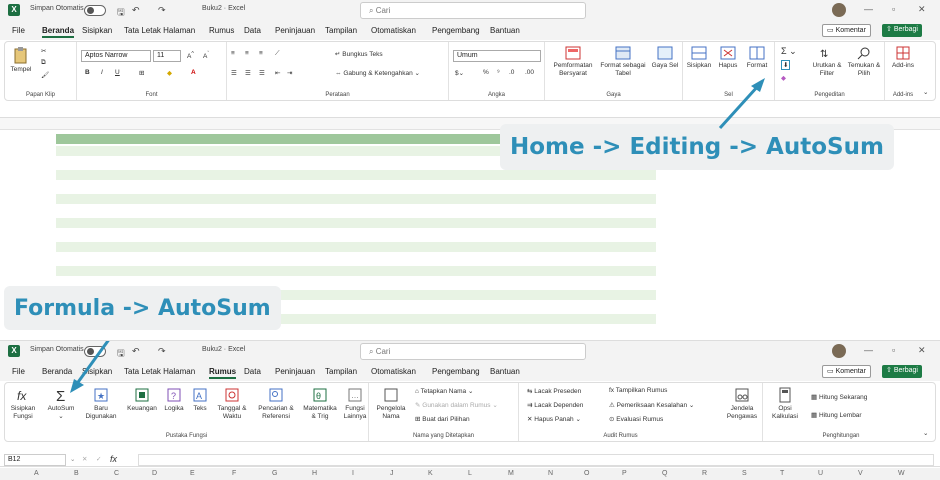 Image resolution: width=940 pixels, height=480 pixels. I want to click on calculate-sheet-button: ▦ Hitung Lembar, so click(836, 415).